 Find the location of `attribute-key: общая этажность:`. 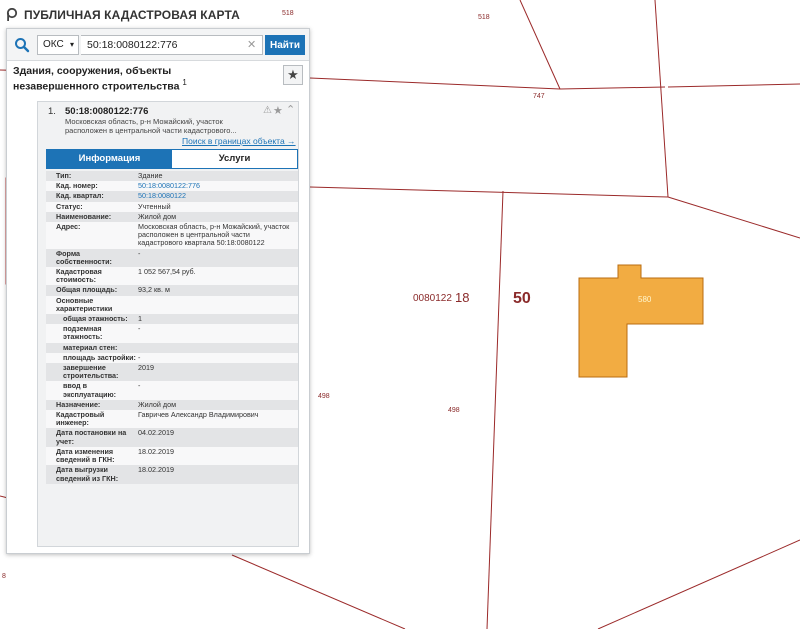

attribute-key: общая этажность: is located at coordinates (95, 319).